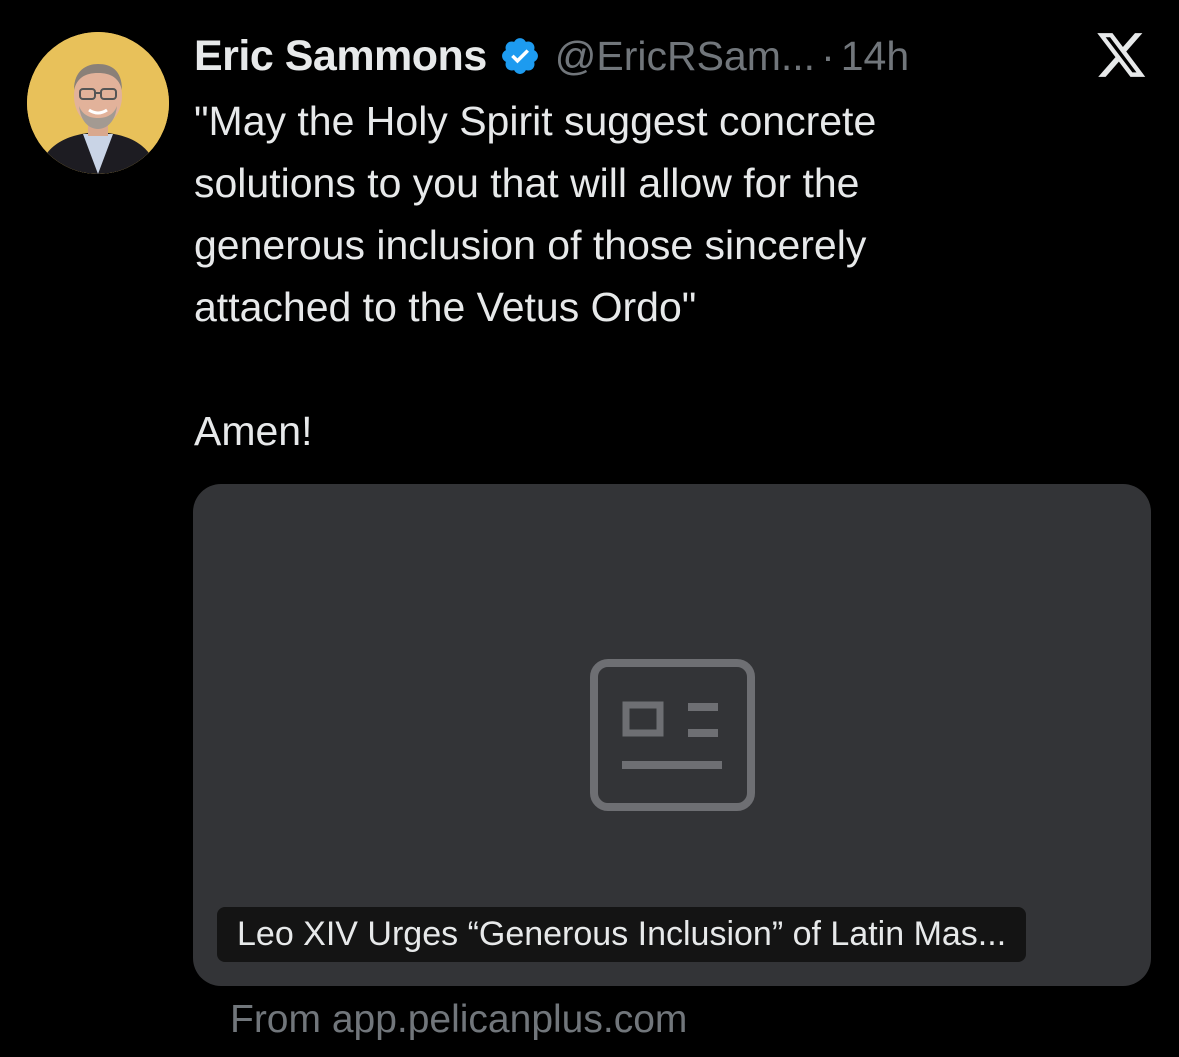 Image resolution: width=1179 pixels, height=1057 pixels. I want to click on tweet-timestamp: 14h, so click(875, 56).